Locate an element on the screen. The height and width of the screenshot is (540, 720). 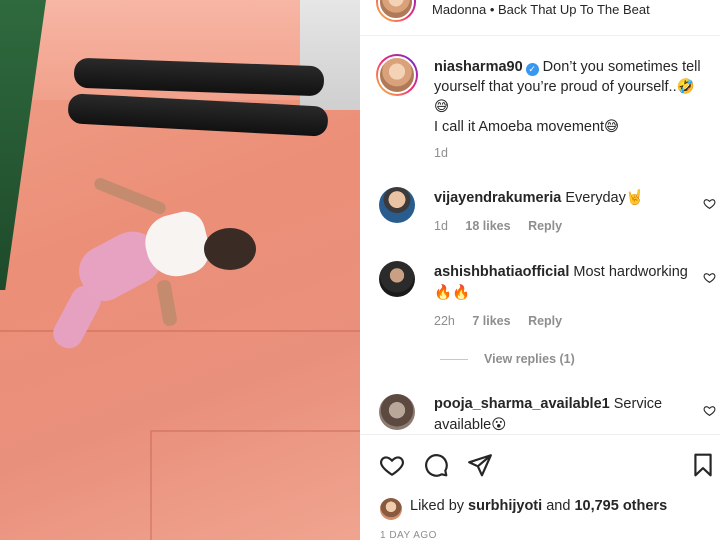
post-action-bar is located at coordinates (540, 465).